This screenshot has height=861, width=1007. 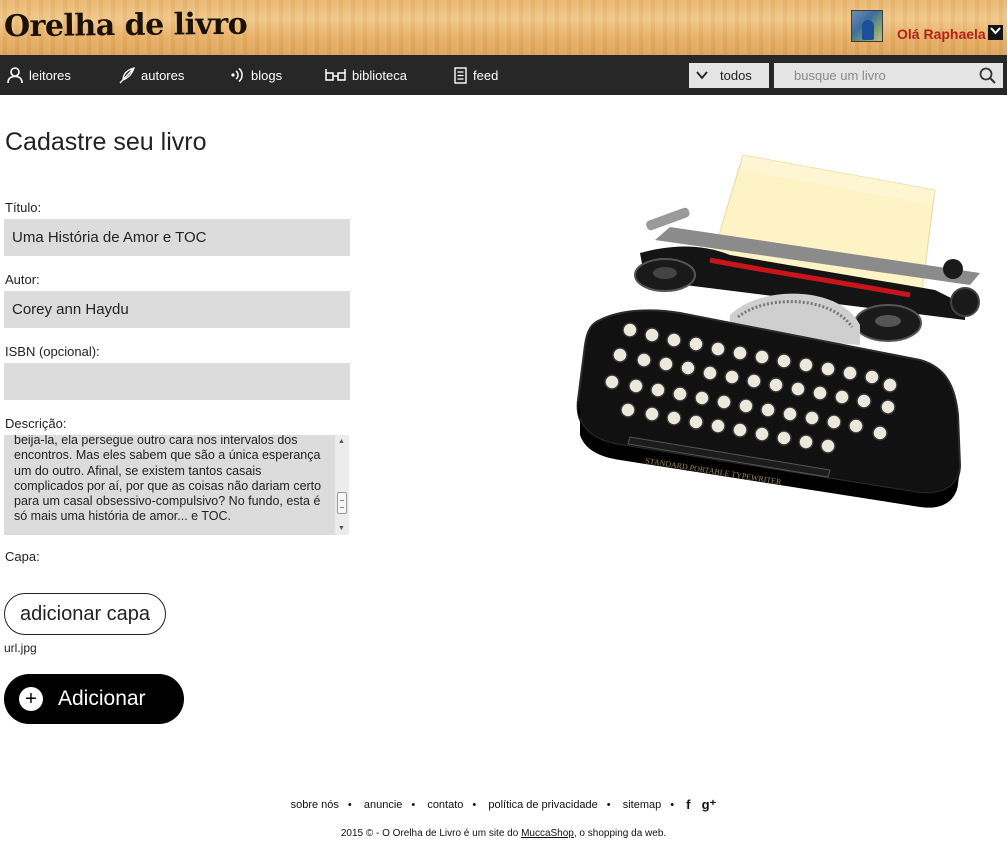 What do you see at coordinates (547, 833) in the screenshot?
I see `muccashop-link: MuccaShop` at bounding box center [547, 833].